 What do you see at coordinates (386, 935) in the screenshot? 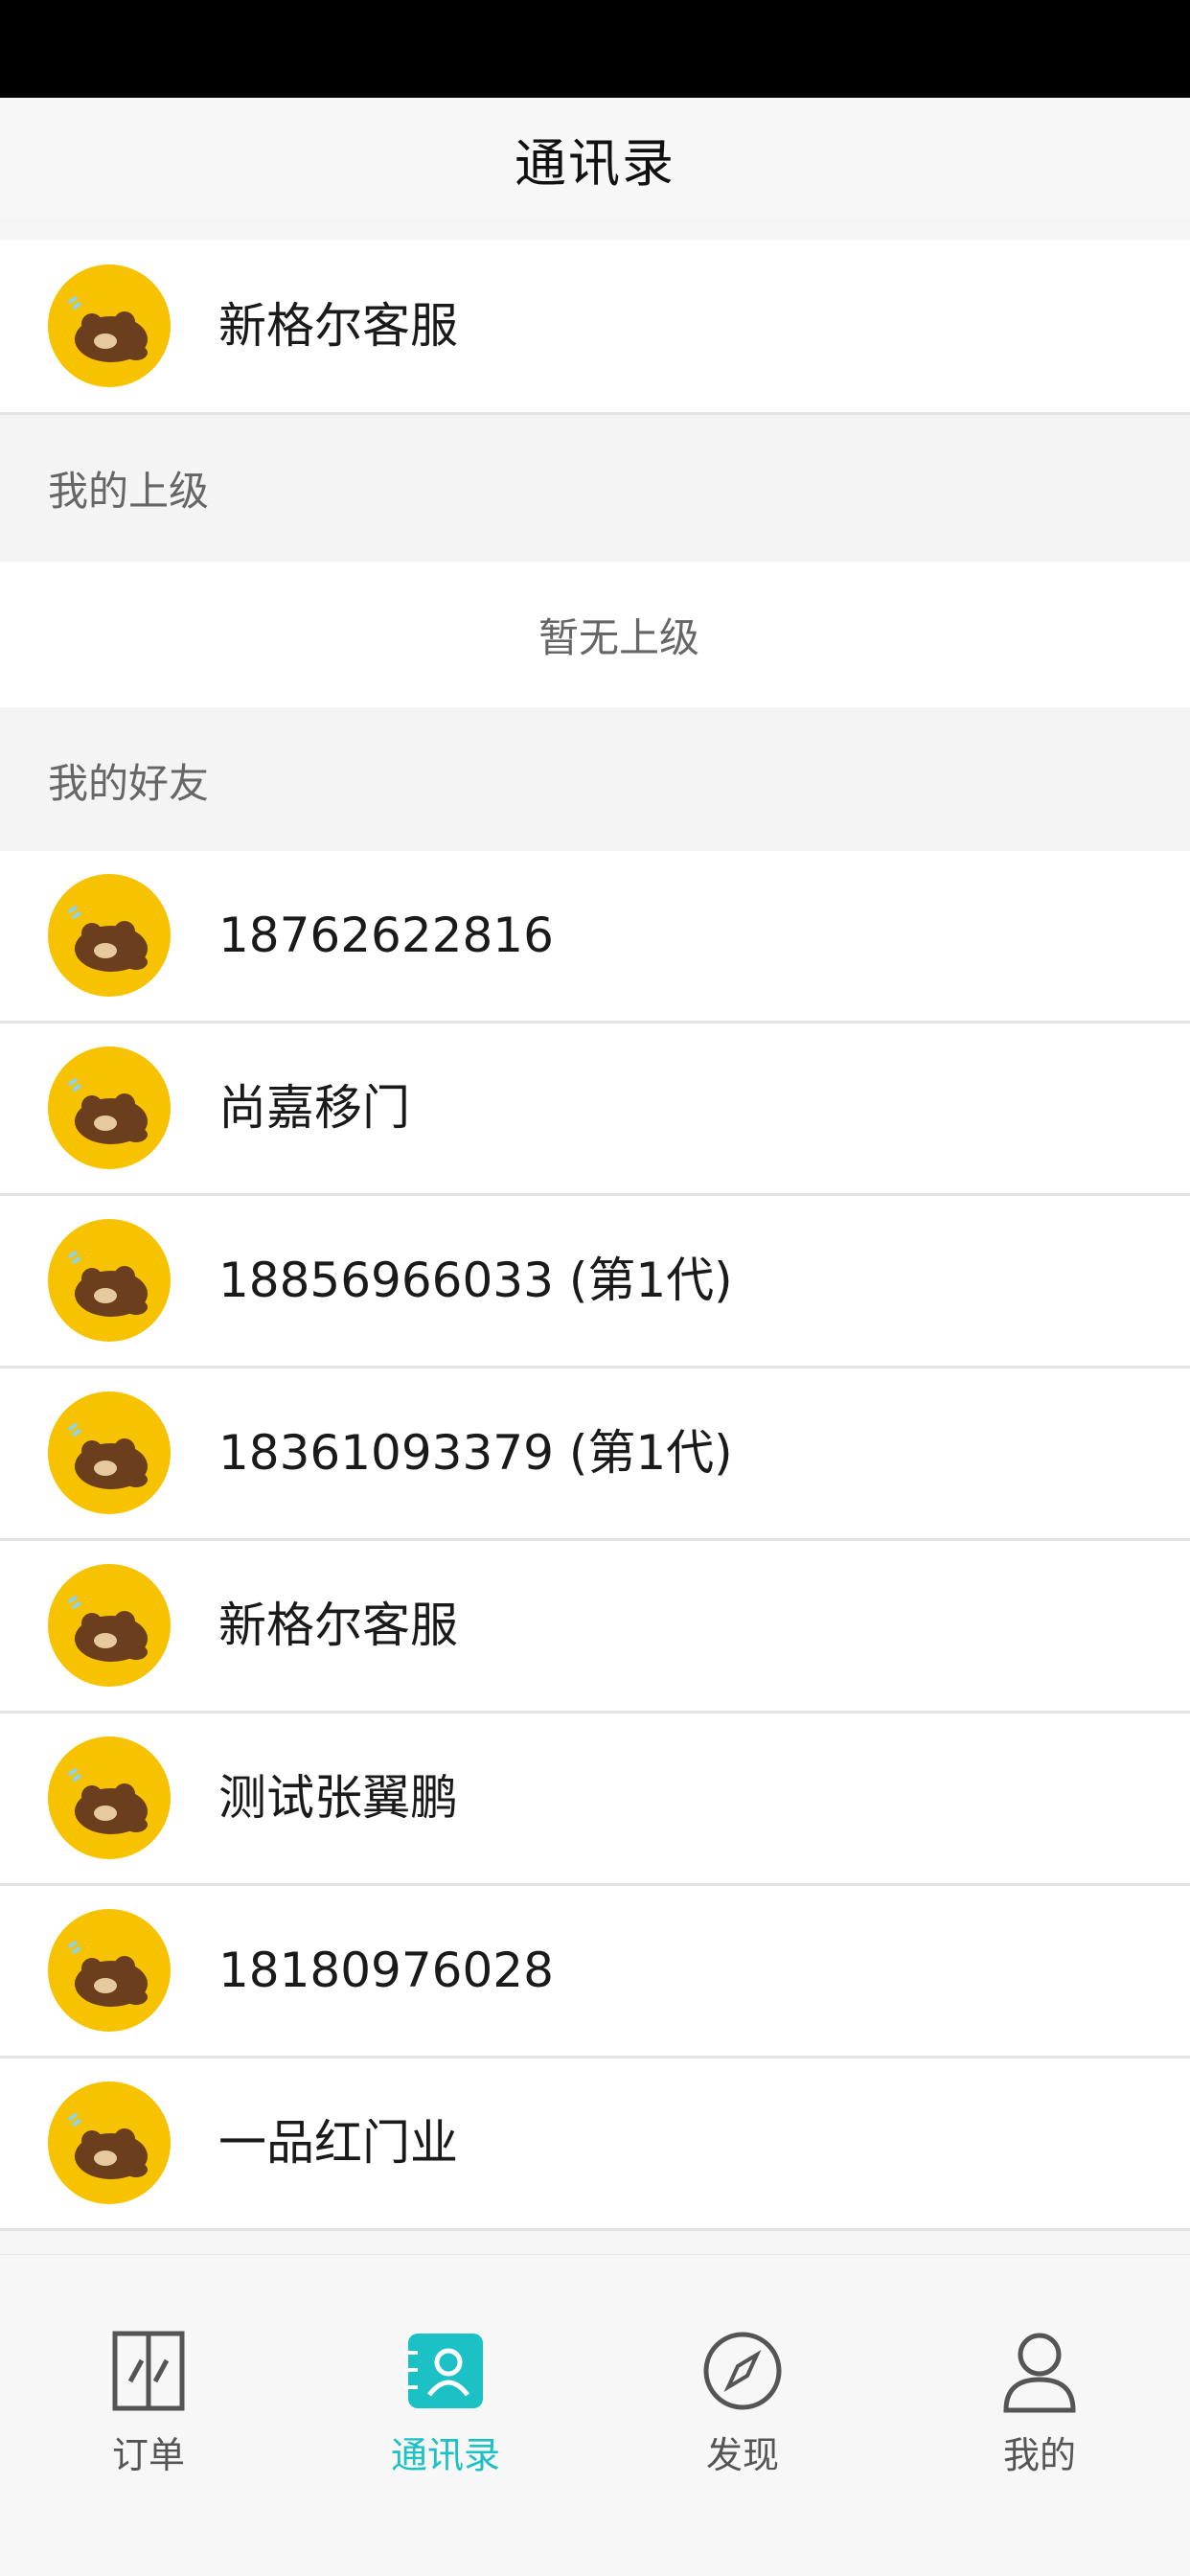
I see `contact-name: 18762622816` at bounding box center [386, 935].